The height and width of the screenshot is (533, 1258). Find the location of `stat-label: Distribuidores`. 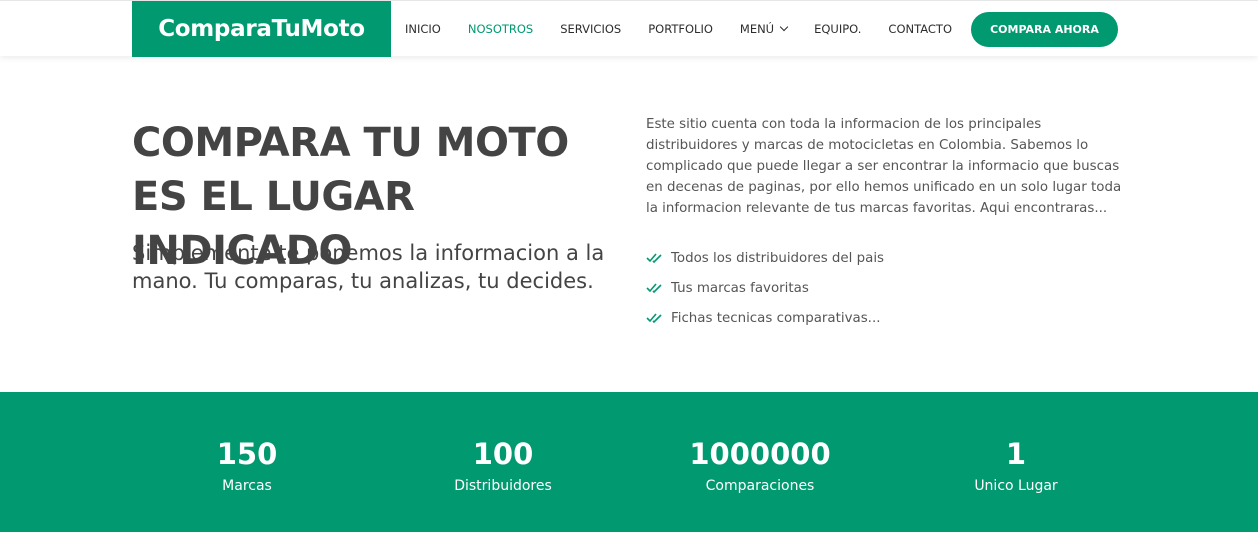

stat-label: Distribuidores is located at coordinates (503, 486).